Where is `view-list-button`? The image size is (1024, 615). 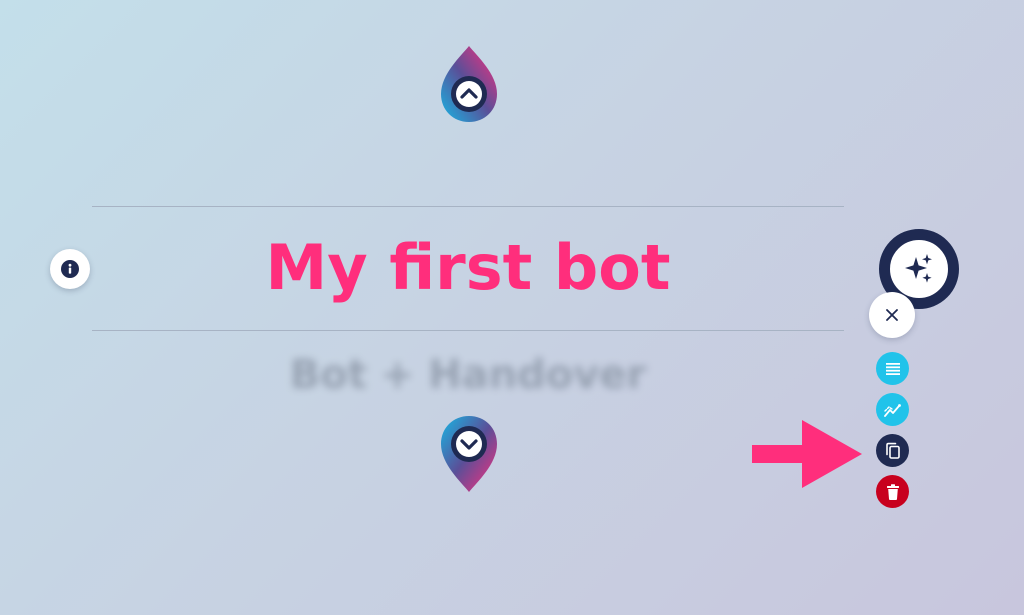 view-list-button is located at coordinates (892, 368).